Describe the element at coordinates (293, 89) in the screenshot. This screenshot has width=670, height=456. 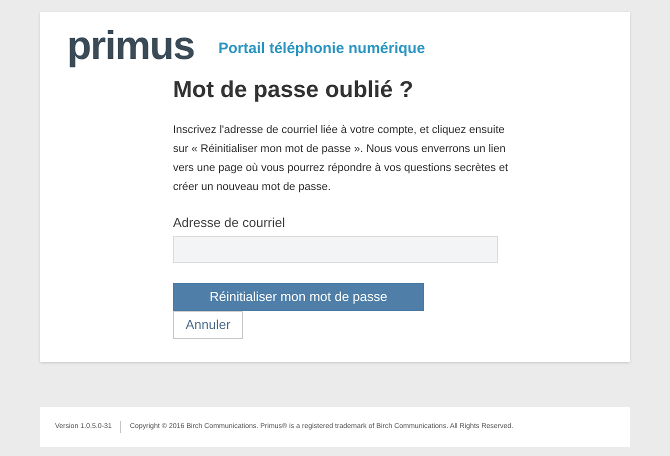
I see `page-title: Mot de passe oublié ?` at that location.